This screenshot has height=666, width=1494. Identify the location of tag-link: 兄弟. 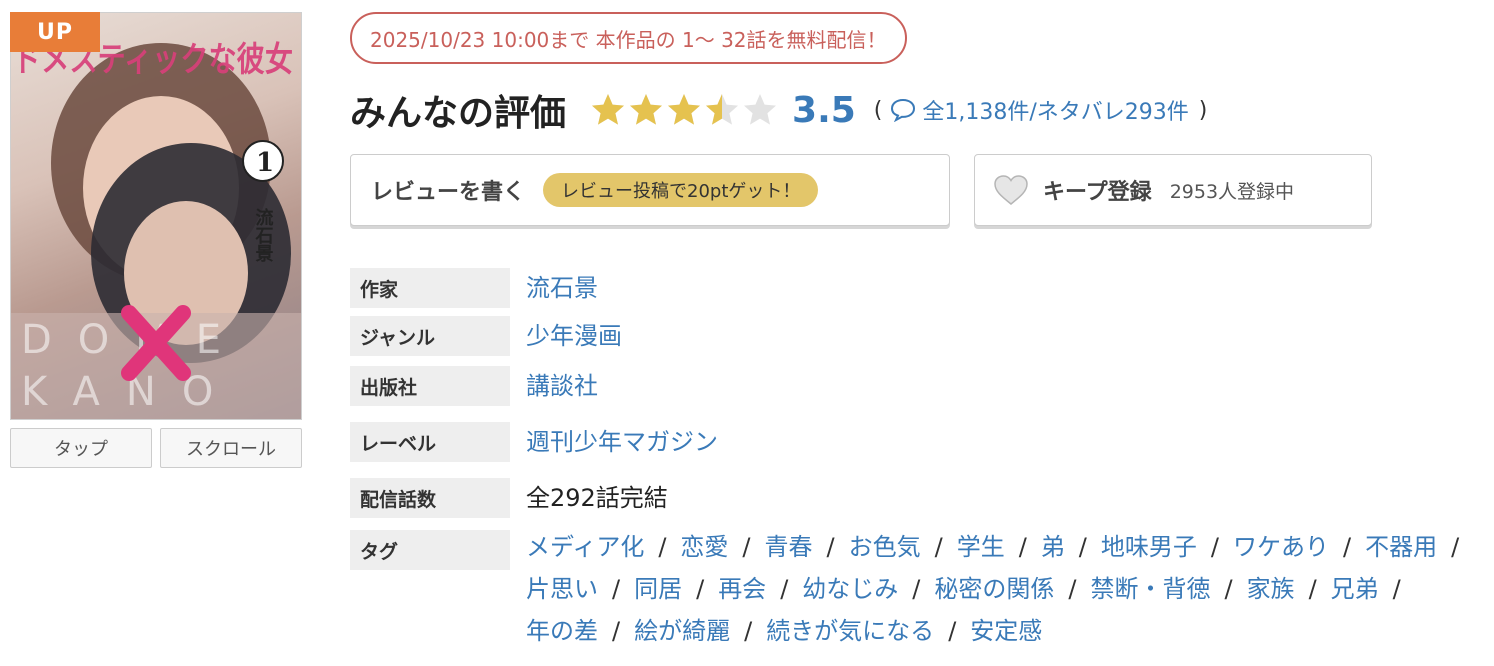
(1355, 589).